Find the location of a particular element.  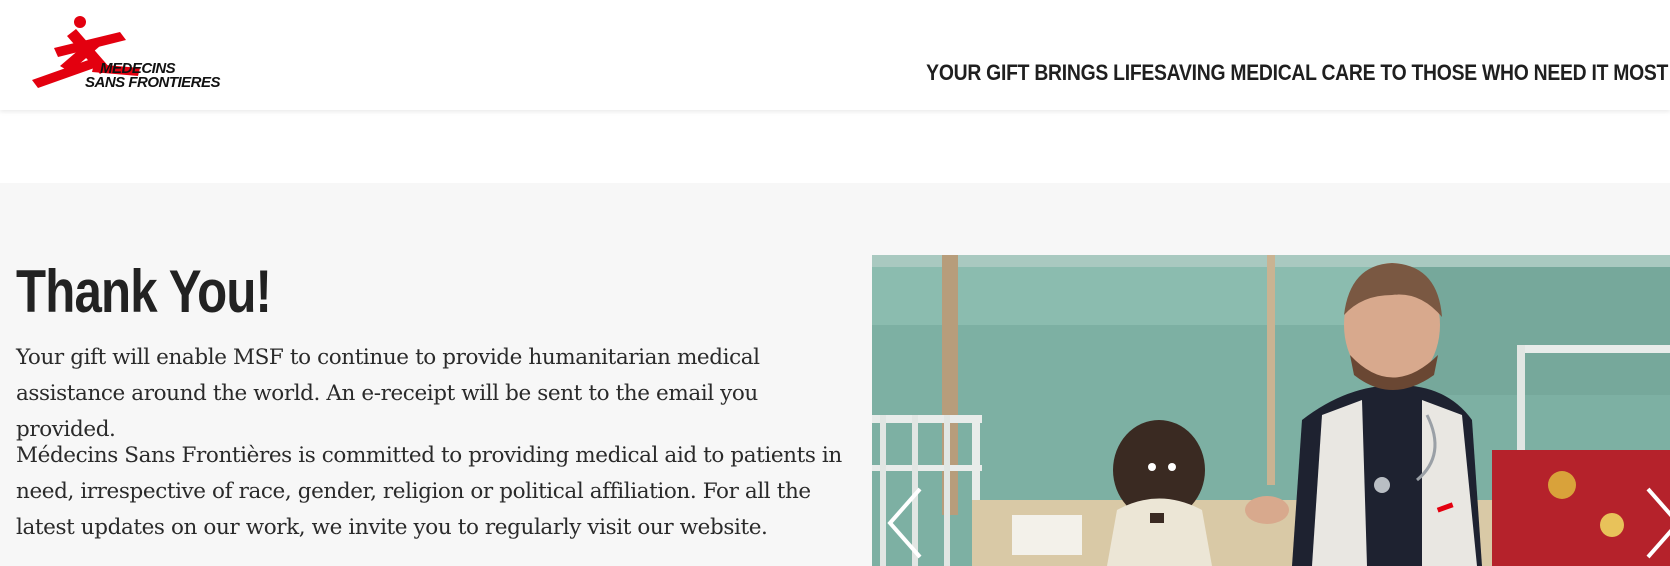

carousel-prev-button is located at coordinates (906, 523).